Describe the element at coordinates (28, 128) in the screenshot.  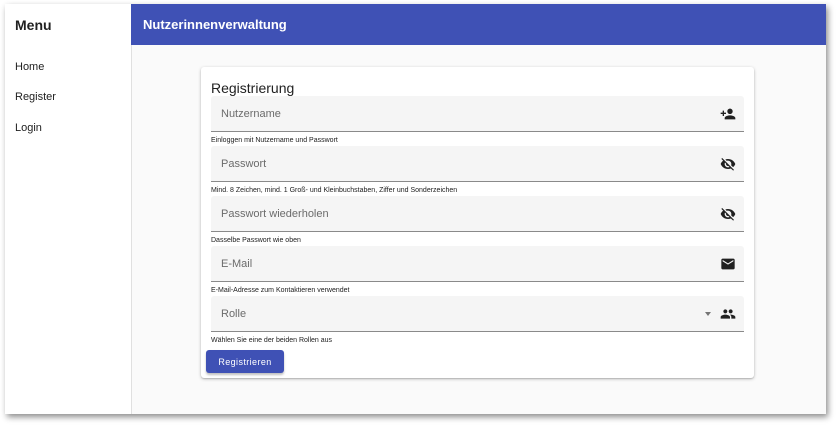
I see `sidebar-item-login: Login` at that location.